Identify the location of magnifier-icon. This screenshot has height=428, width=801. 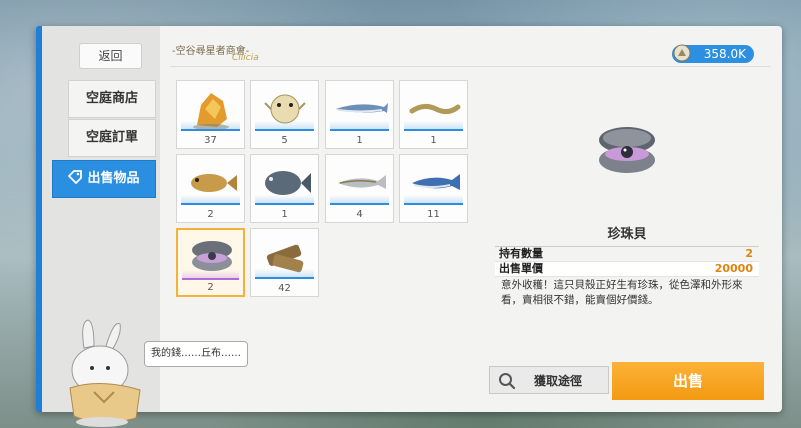
(507, 381).